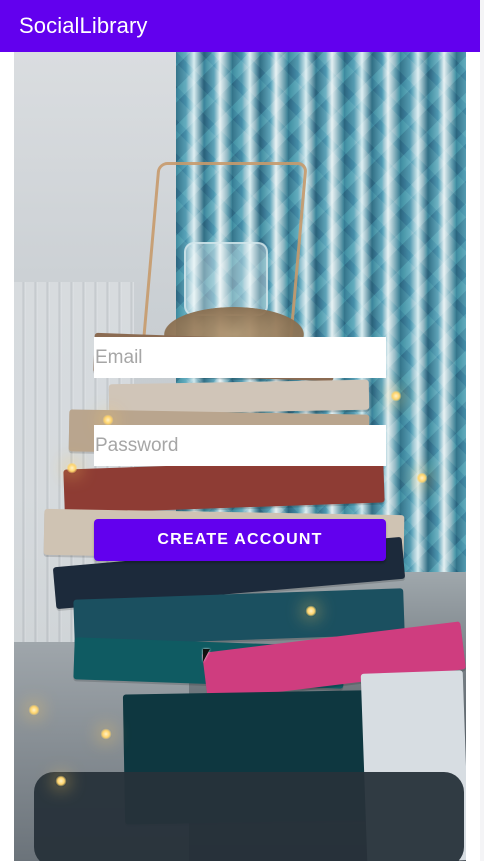 This screenshot has height=861, width=484. Describe the element at coordinates (226, 279) in the screenshot. I see `lantern-glass` at that location.